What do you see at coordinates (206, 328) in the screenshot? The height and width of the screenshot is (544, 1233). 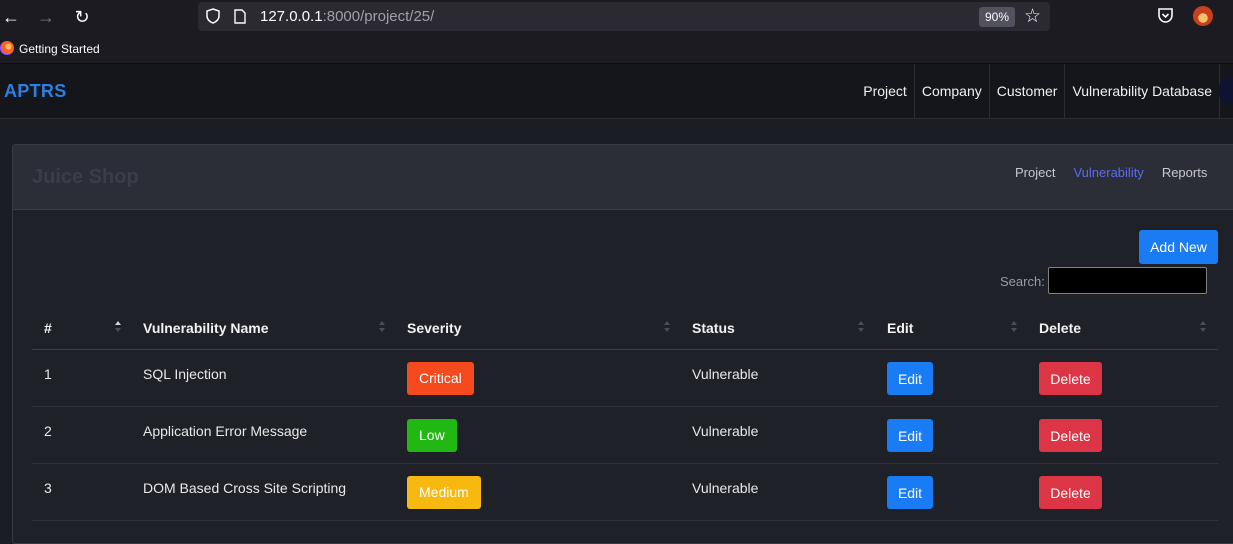 I see `column-header-name: Vulnerability Name` at bounding box center [206, 328].